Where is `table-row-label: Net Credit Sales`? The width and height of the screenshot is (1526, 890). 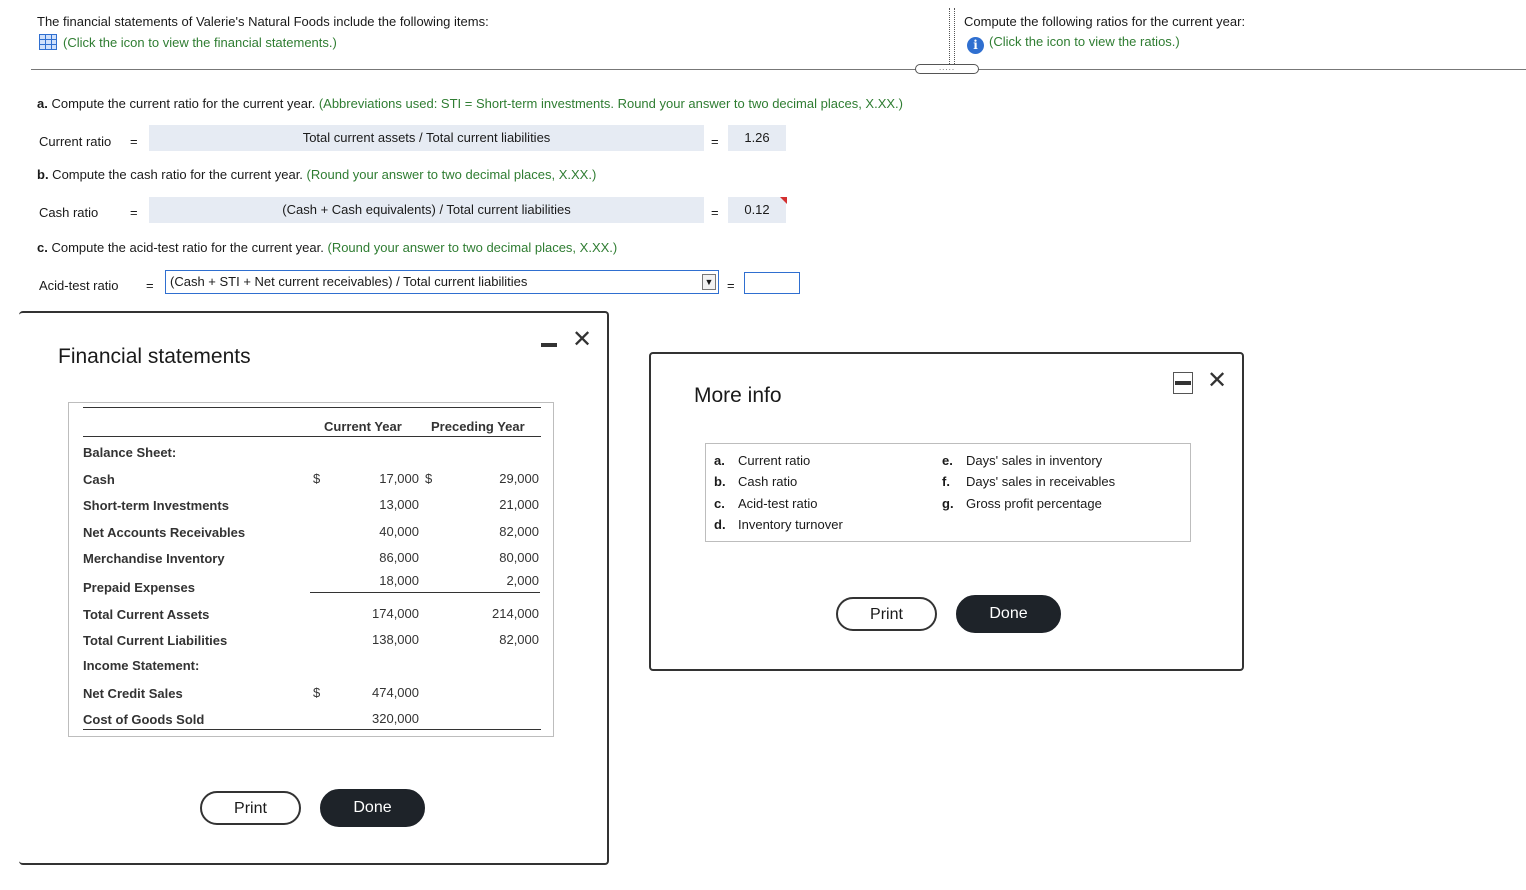
table-row-label: Net Credit Sales is located at coordinates (133, 693).